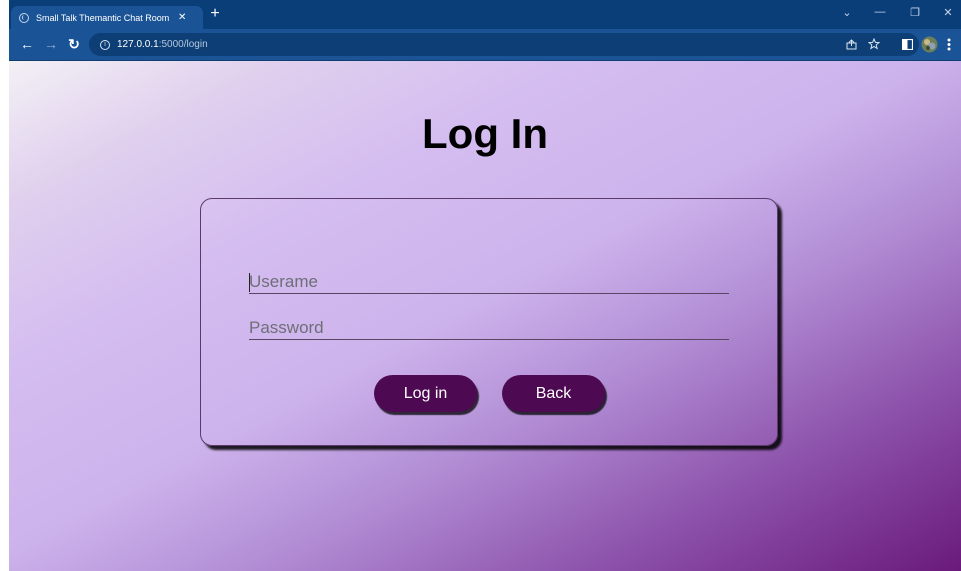 This screenshot has width=961, height=571. I want to click on side-panel-icon, so click(907, 44).